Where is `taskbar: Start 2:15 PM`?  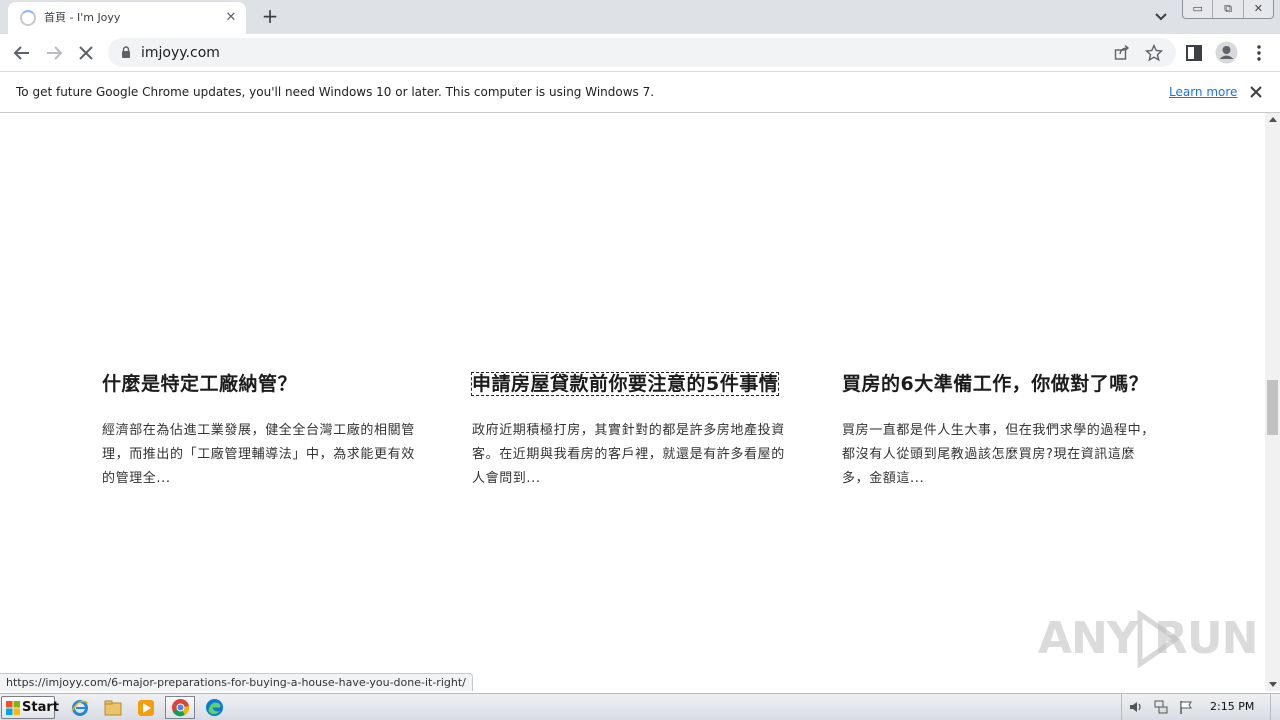 taskbar: Start 2:15 PM is located at coordinates (640, 706).